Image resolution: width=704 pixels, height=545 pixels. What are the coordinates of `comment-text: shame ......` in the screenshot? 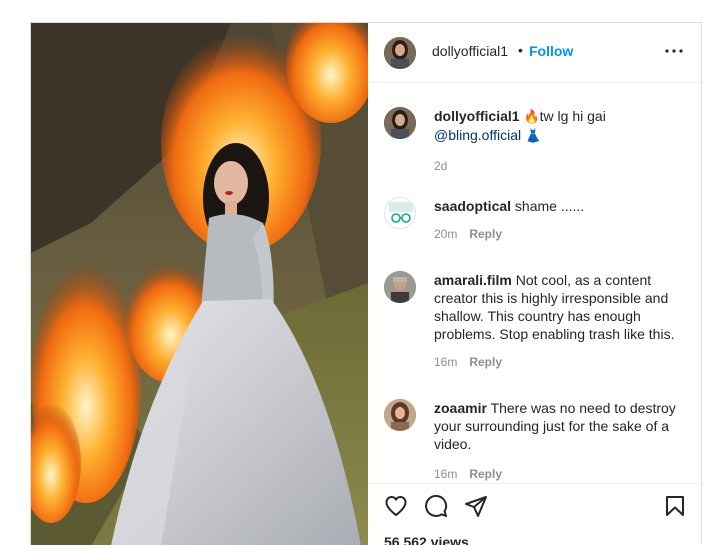 It's located at (549, 206).